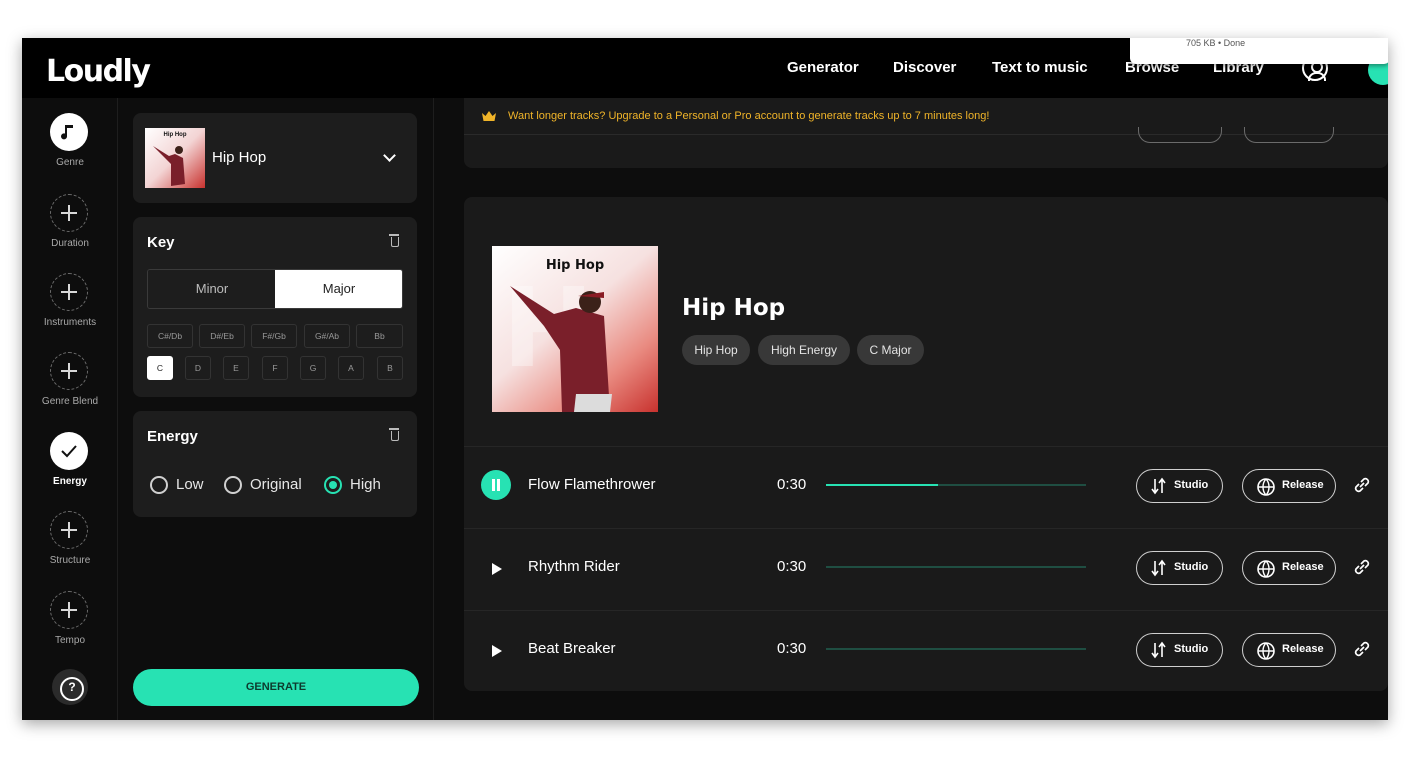  I want to click on energy-original-label: Original, so click(276, 484).